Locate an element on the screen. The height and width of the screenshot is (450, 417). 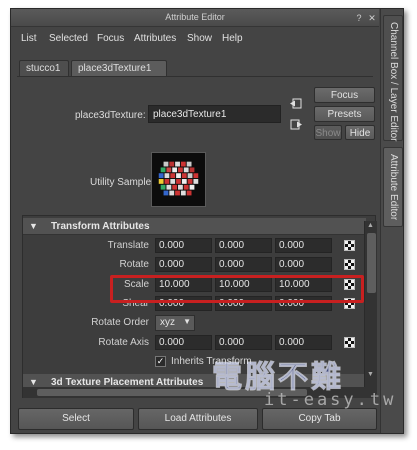
hscroll-thumb is located at coordinates (172, 392).